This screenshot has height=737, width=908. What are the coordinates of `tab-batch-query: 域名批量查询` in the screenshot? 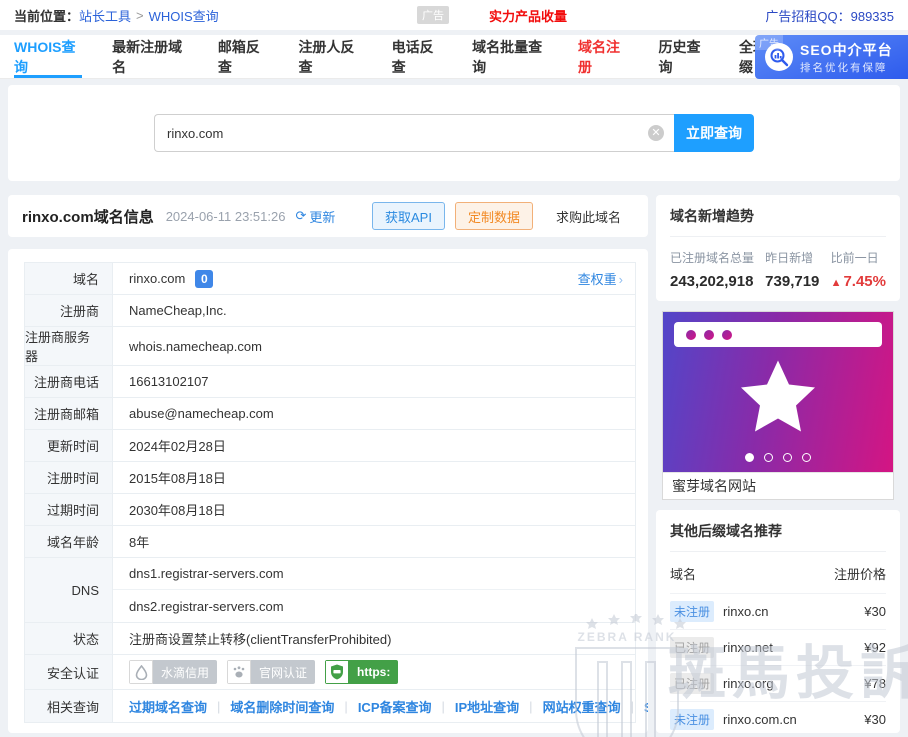 It's located at (510, 56).